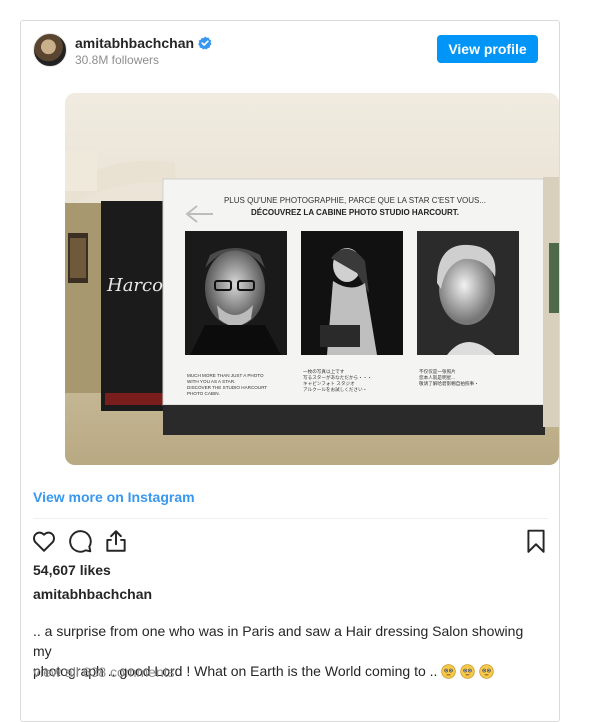 This screenshot has width=612, height=722. What do you see at coordinates (104, 672) in the screenshot?
I see `view-all-comments-link: view all 638 comments` at bounding box center [104, 672].